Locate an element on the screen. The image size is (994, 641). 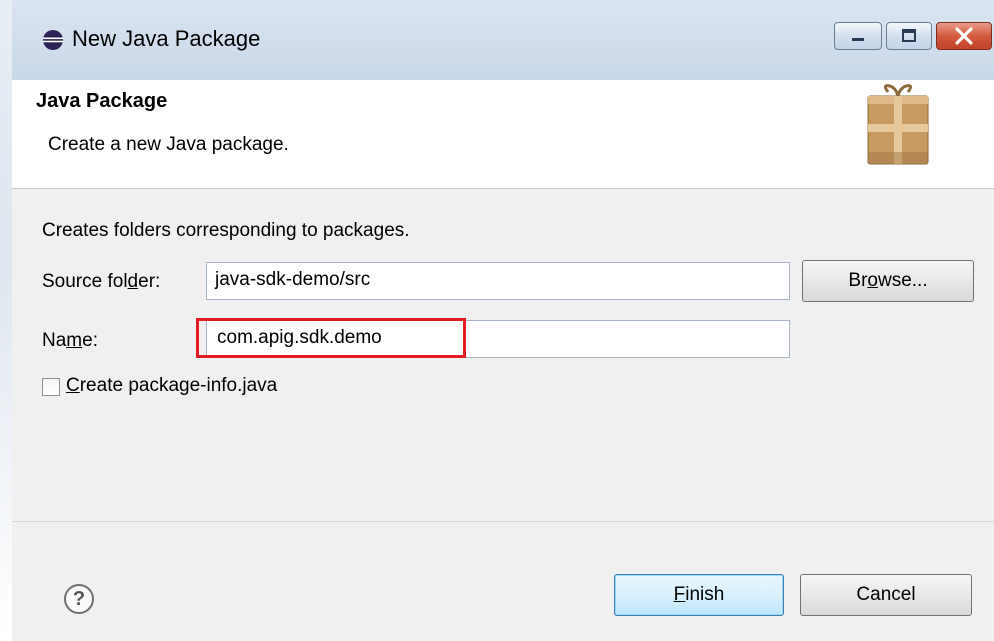
name-label: Name: is located at coordinates (70, 341).